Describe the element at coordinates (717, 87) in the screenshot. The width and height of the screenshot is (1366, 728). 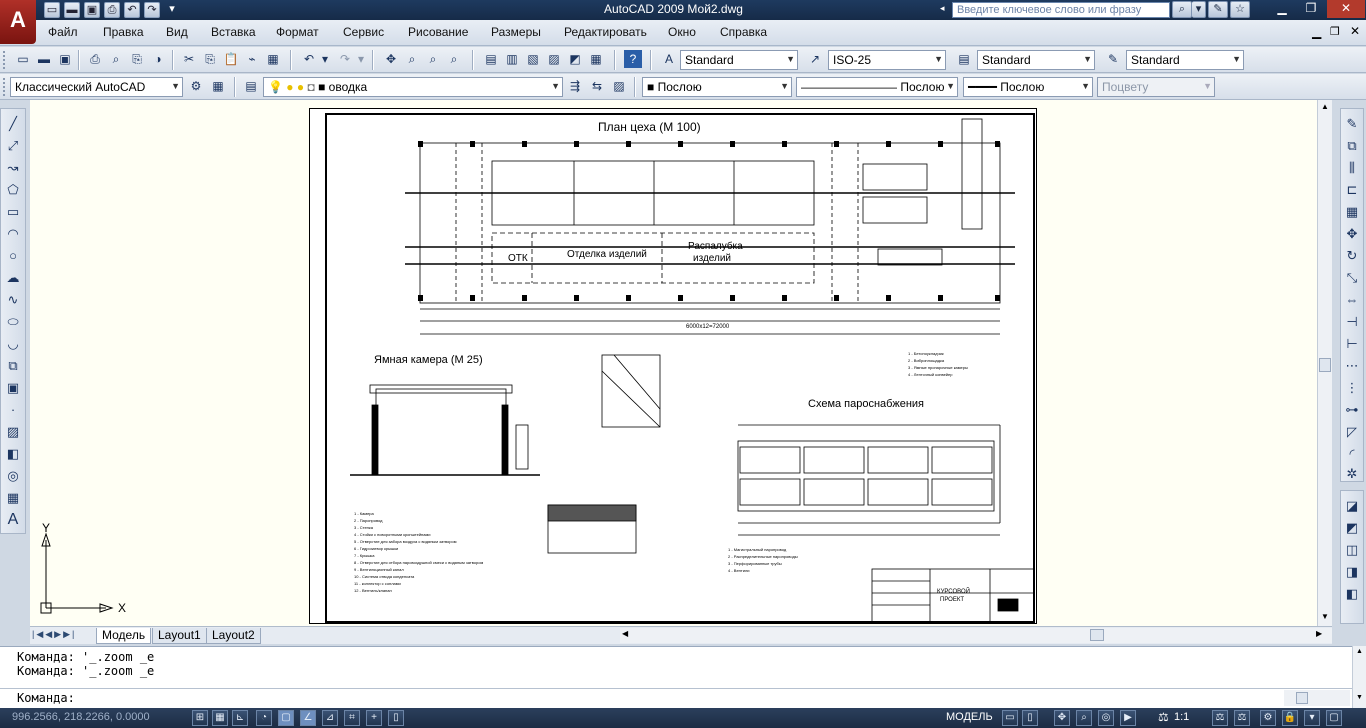
I see `color-select: ■ Послою ▼` at that location.